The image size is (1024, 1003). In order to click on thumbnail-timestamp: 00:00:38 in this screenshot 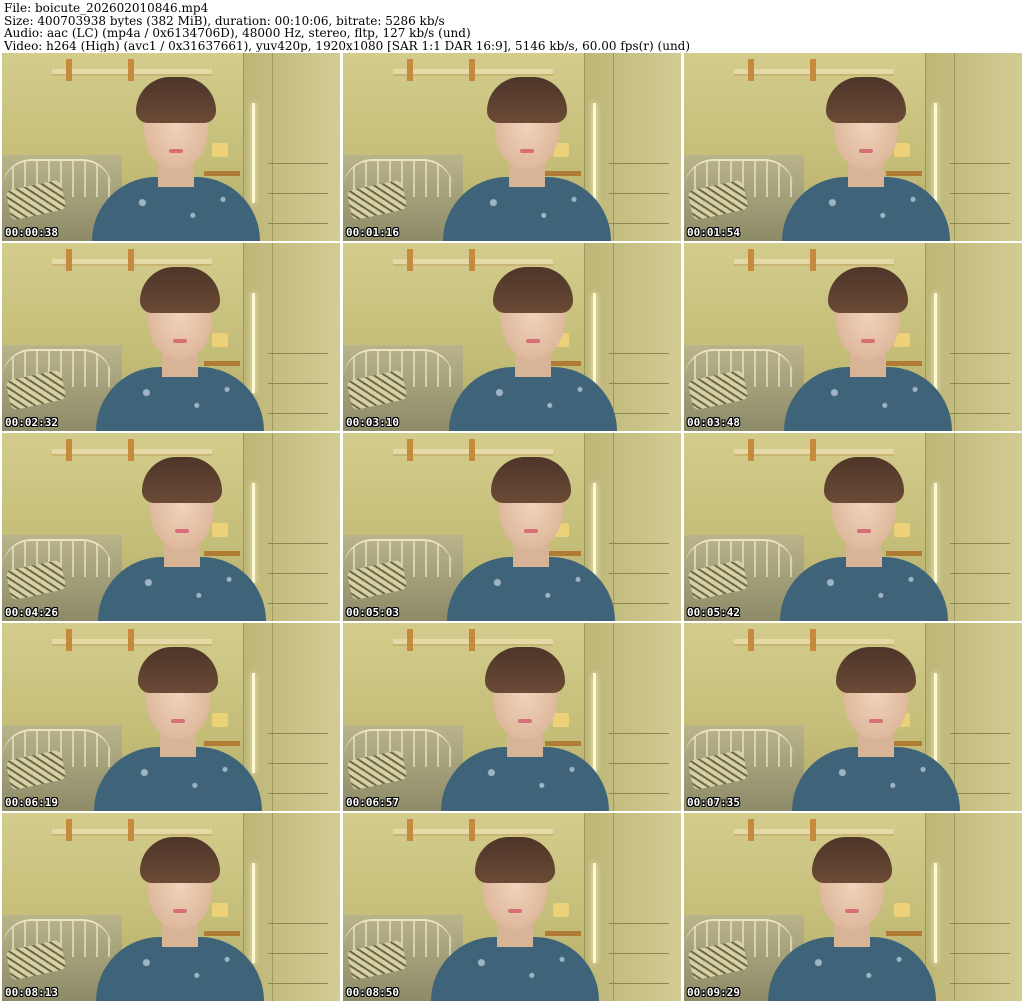, I will do `click(31, 232)`.